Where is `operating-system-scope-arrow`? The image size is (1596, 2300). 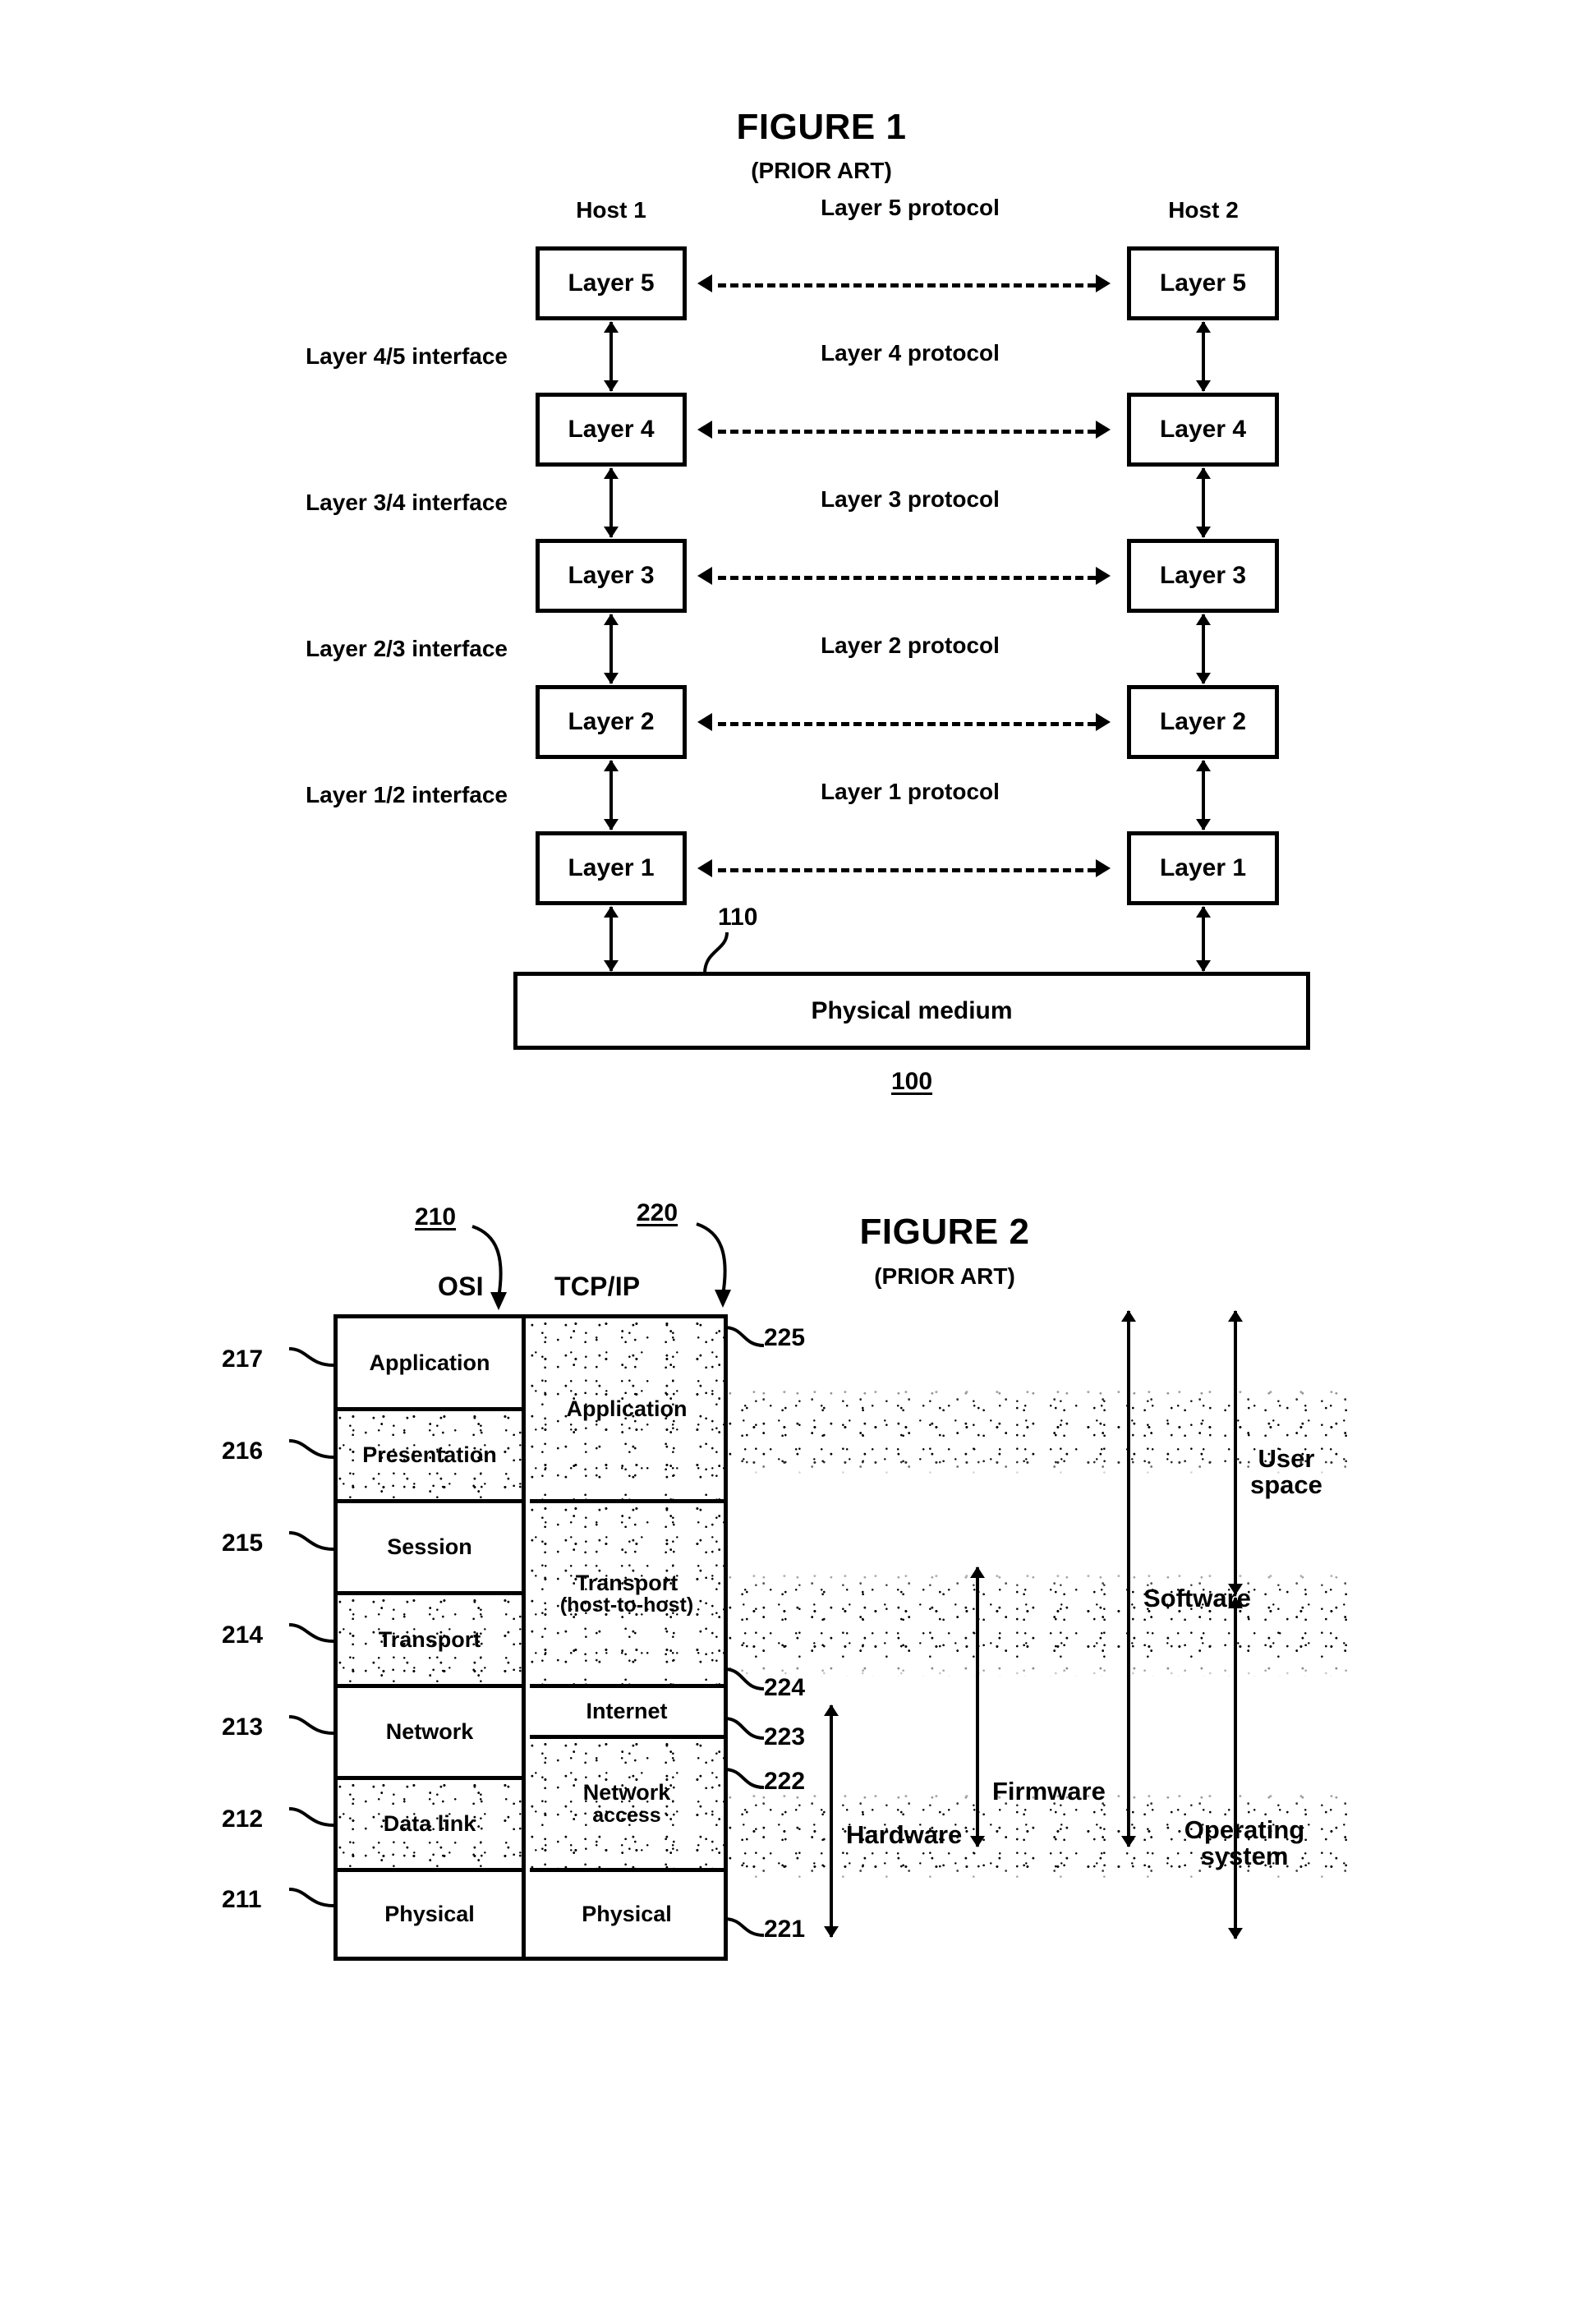 operating-system-scope-arrow is located at coordinates (1235, 1768).